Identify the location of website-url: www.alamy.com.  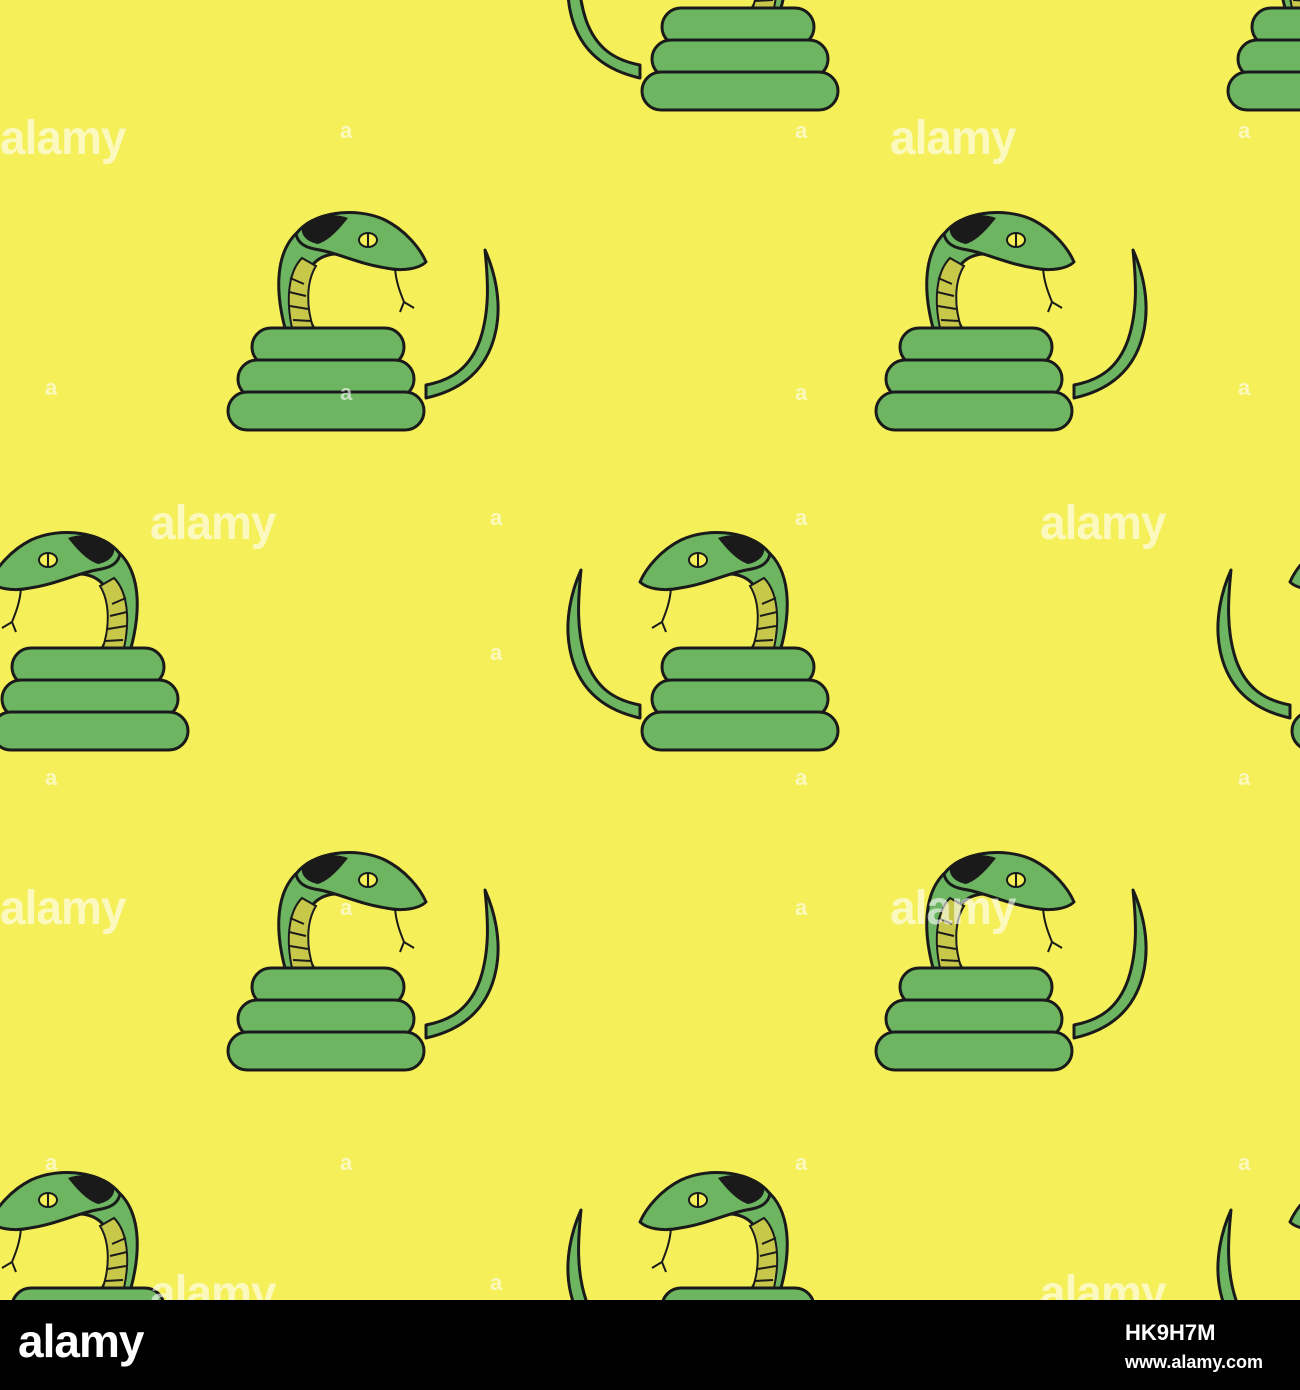
(1194, 1362).